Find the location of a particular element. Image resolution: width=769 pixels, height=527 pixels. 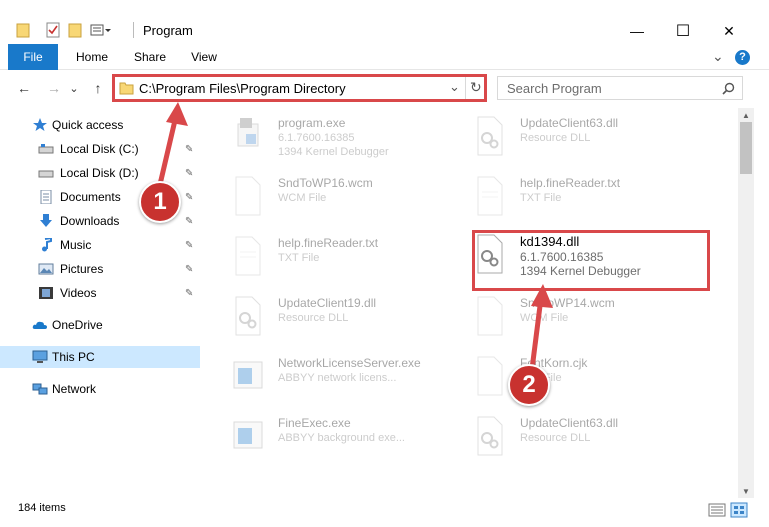

videos-icon is located at coordinates (46, 293).